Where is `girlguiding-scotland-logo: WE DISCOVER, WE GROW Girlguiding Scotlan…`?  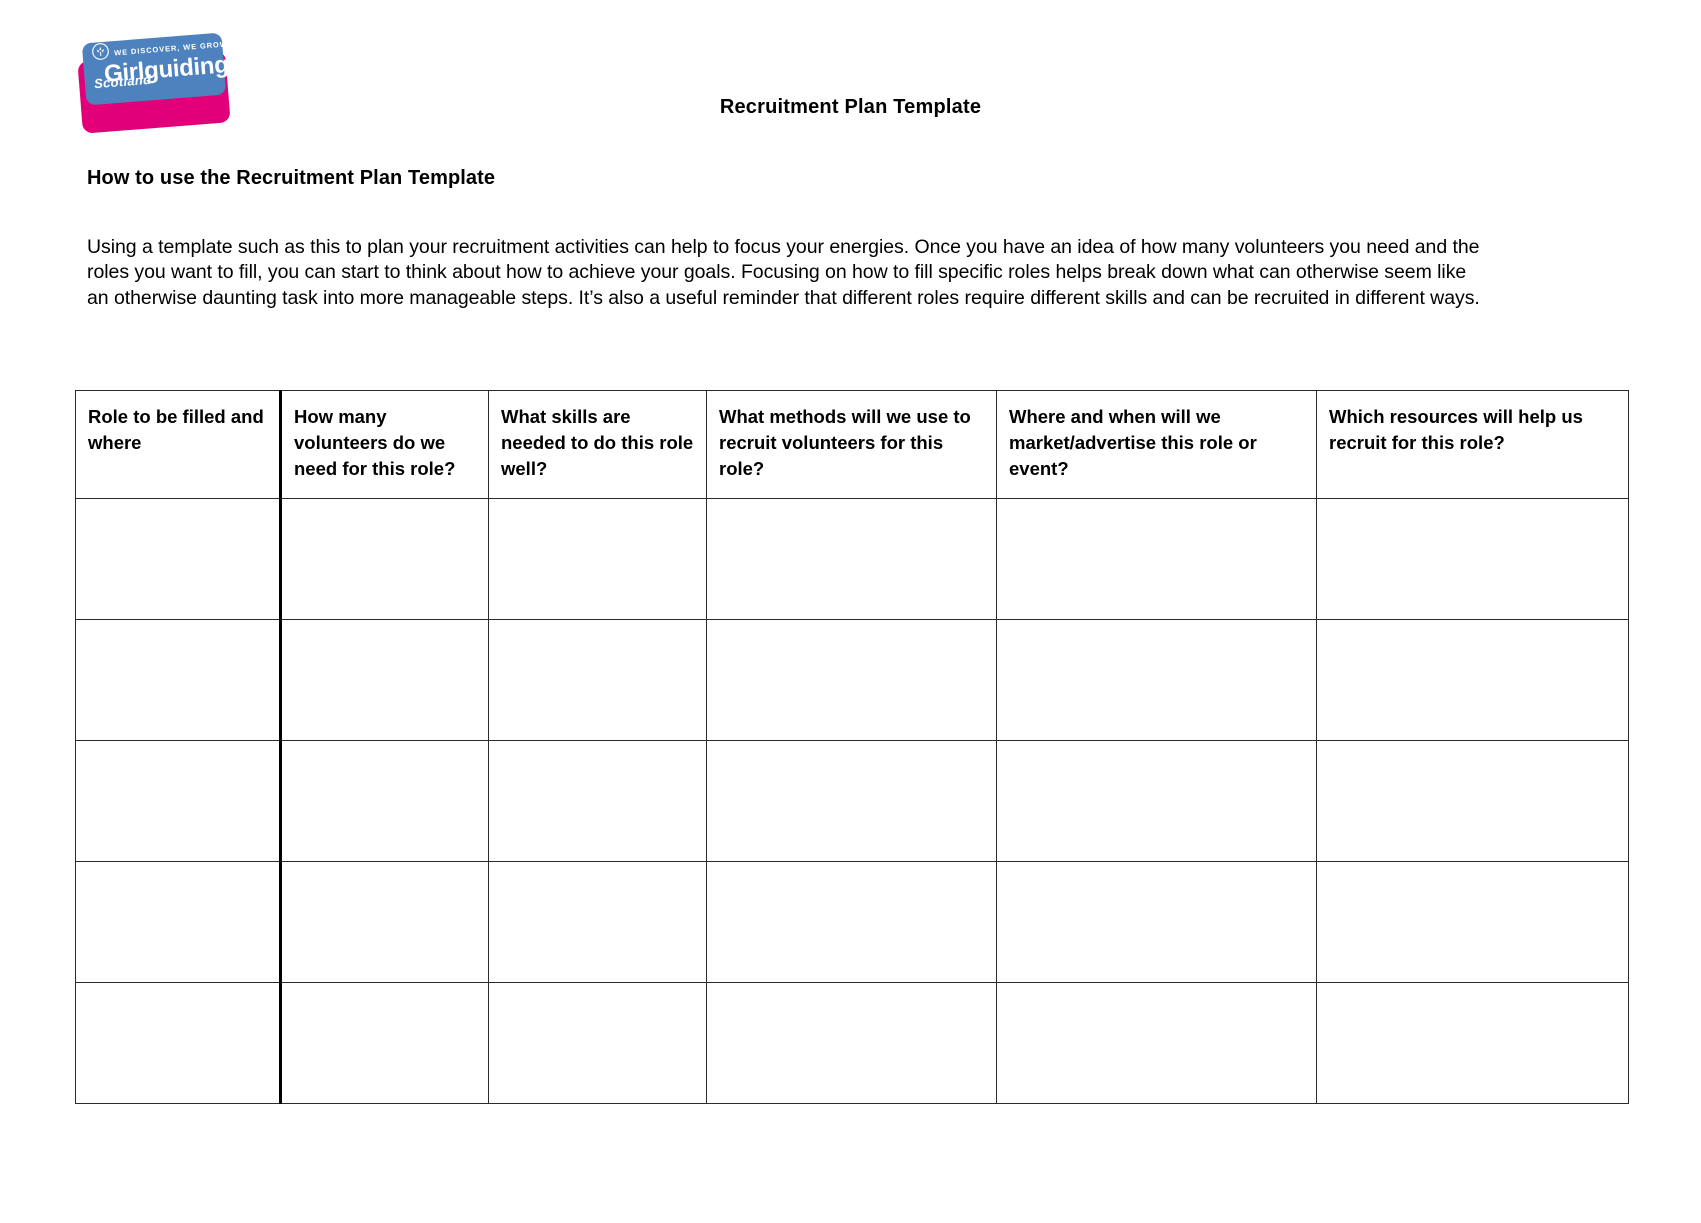
girlguiding-scotland-logo: WE DISCOVER, WE GROW Girlguiding Scotlan… is located at coordinates (154, 82).